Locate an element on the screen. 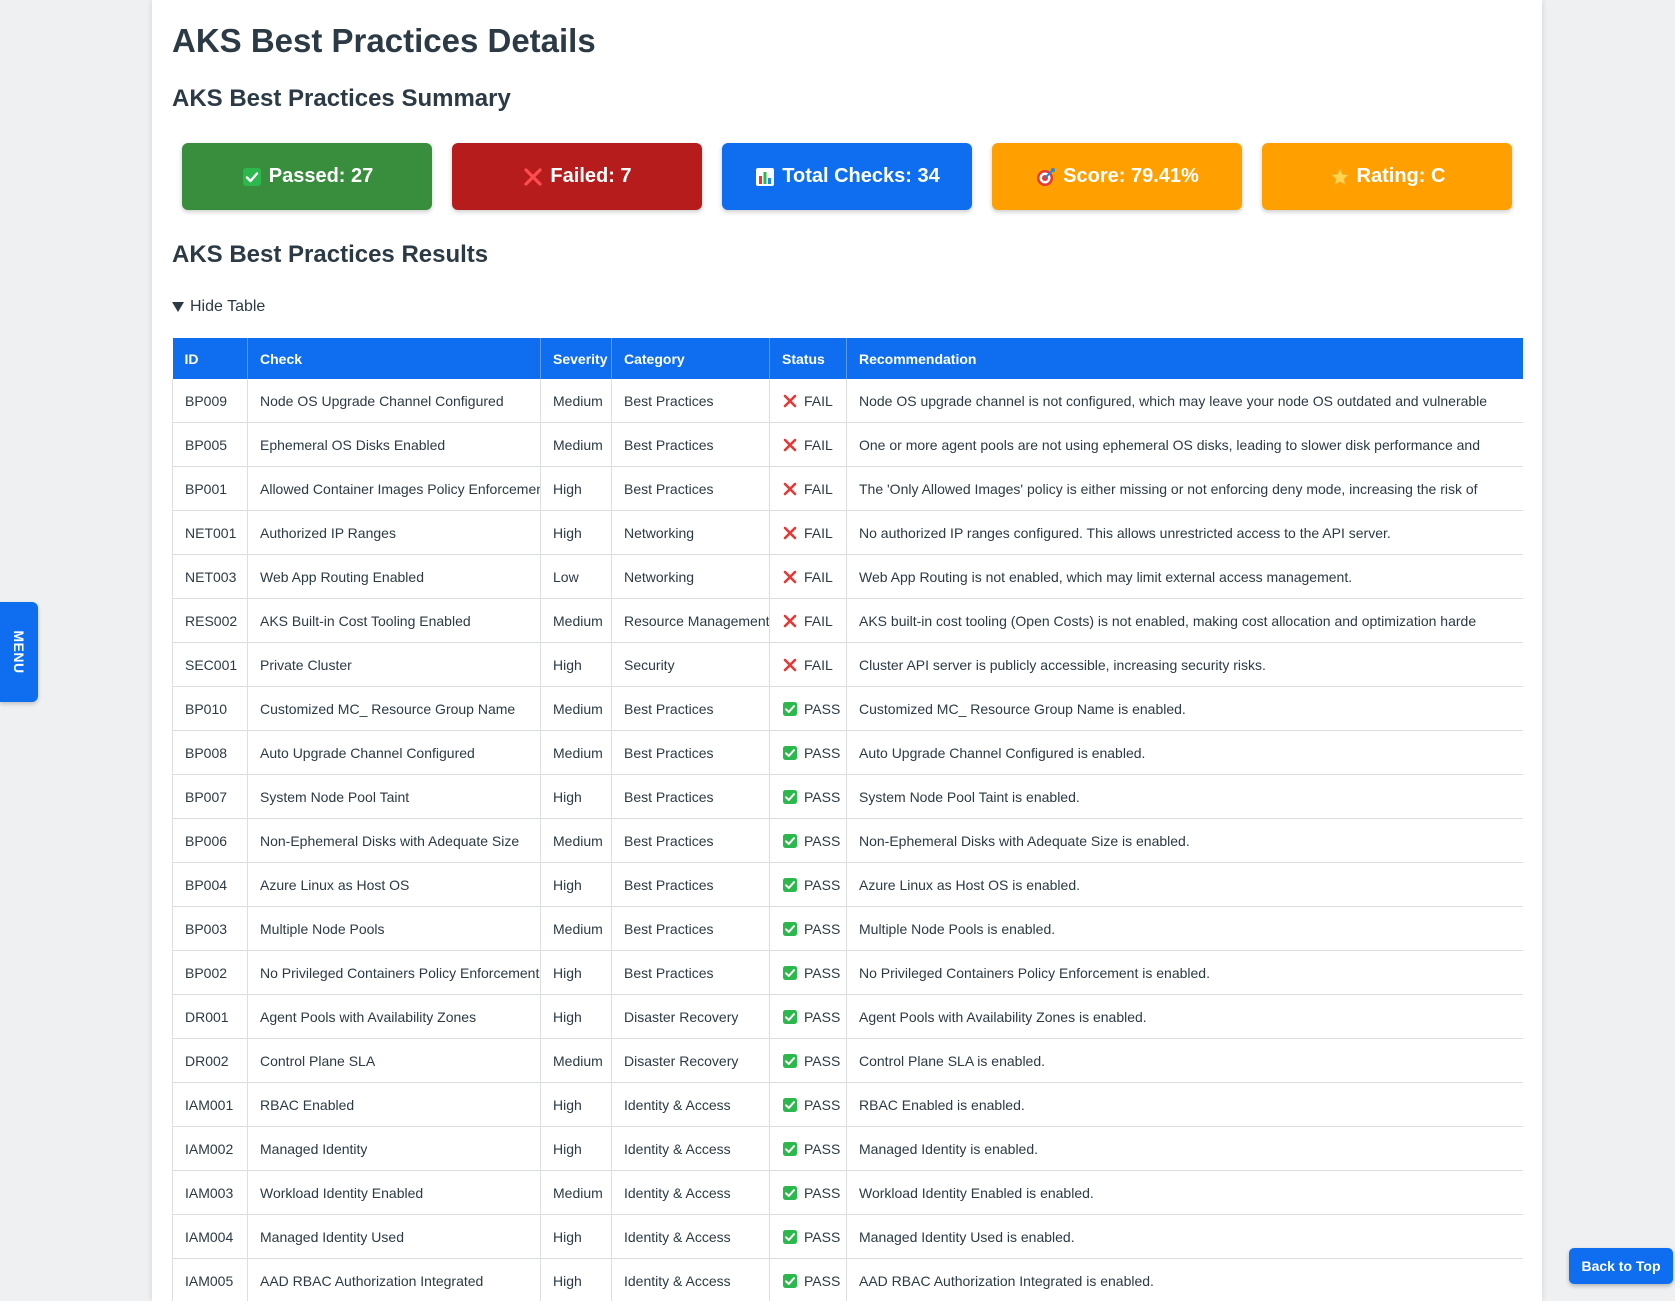  total-checks-card: Total Checks: 34 is located at coordinates (847, 176).